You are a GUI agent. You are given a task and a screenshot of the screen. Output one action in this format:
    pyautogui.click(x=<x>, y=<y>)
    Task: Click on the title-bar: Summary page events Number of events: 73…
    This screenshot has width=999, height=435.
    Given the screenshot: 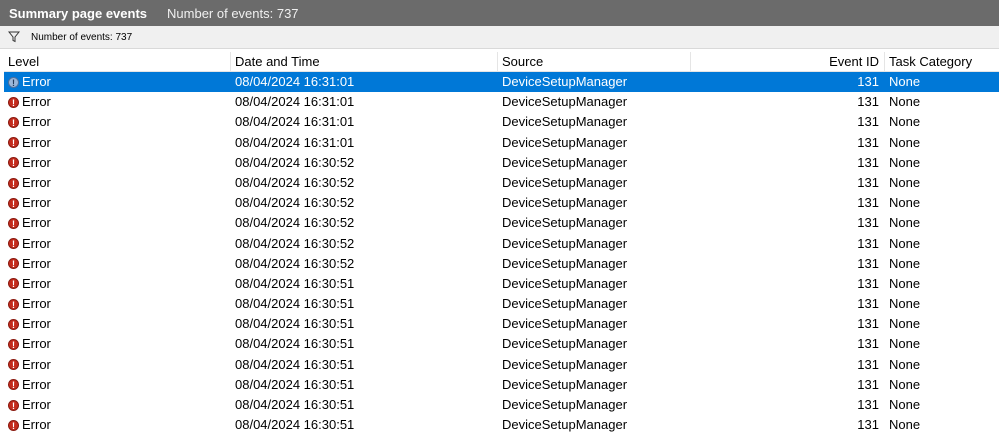 What is the action you would take?
    pyautogui.click(x=499, y=13)
    